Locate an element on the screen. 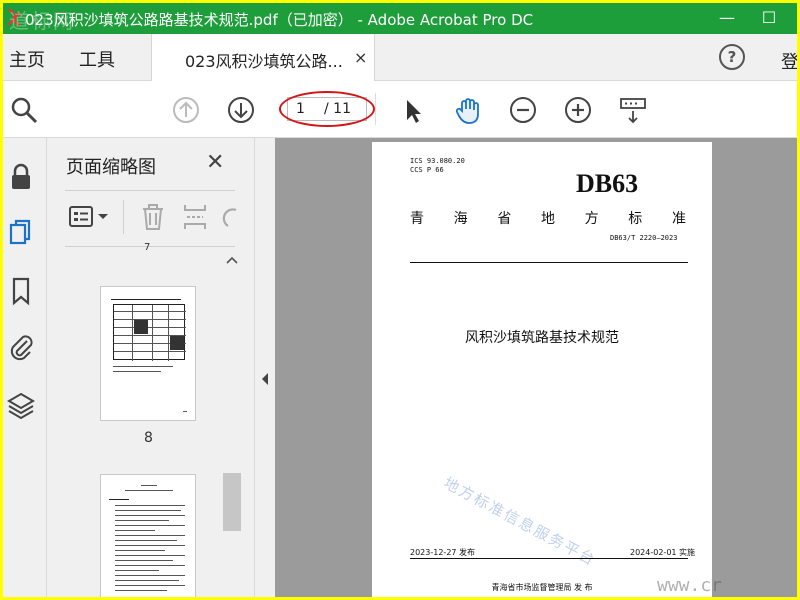 This screenshot has width=800, height=600. document-title: 风积沙填筑路基技术规范 is located at coordinates (542, 338).